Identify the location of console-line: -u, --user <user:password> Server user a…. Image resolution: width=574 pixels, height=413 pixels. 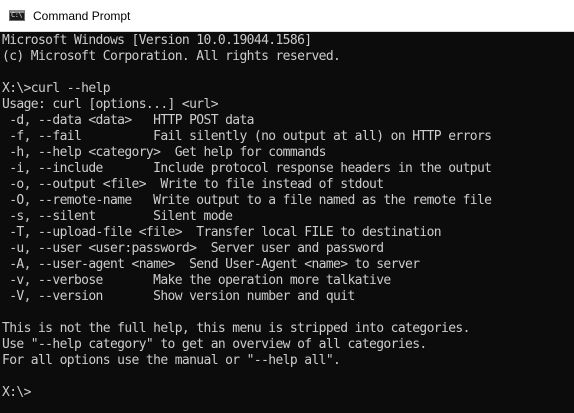
(193, 248).